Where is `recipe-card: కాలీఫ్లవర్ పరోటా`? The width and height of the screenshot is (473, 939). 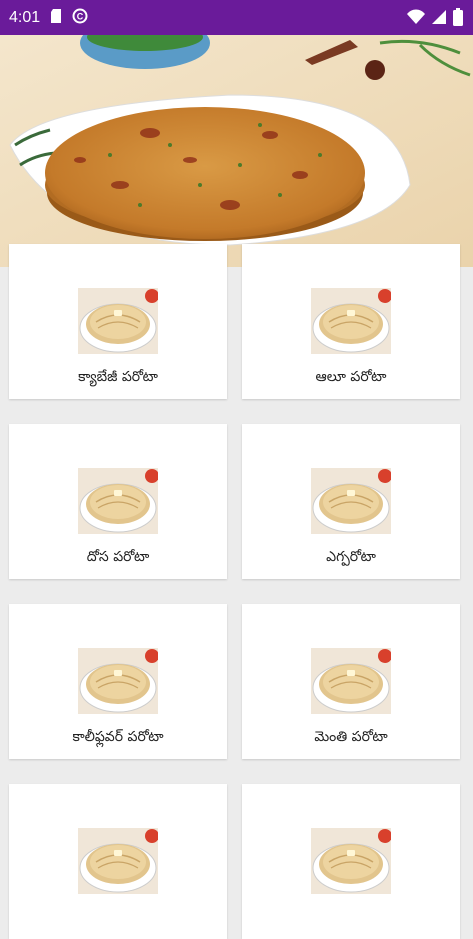
recipe-card: కాలీఫ్లవర్ పరోటా is located at coordinates (118, 681).